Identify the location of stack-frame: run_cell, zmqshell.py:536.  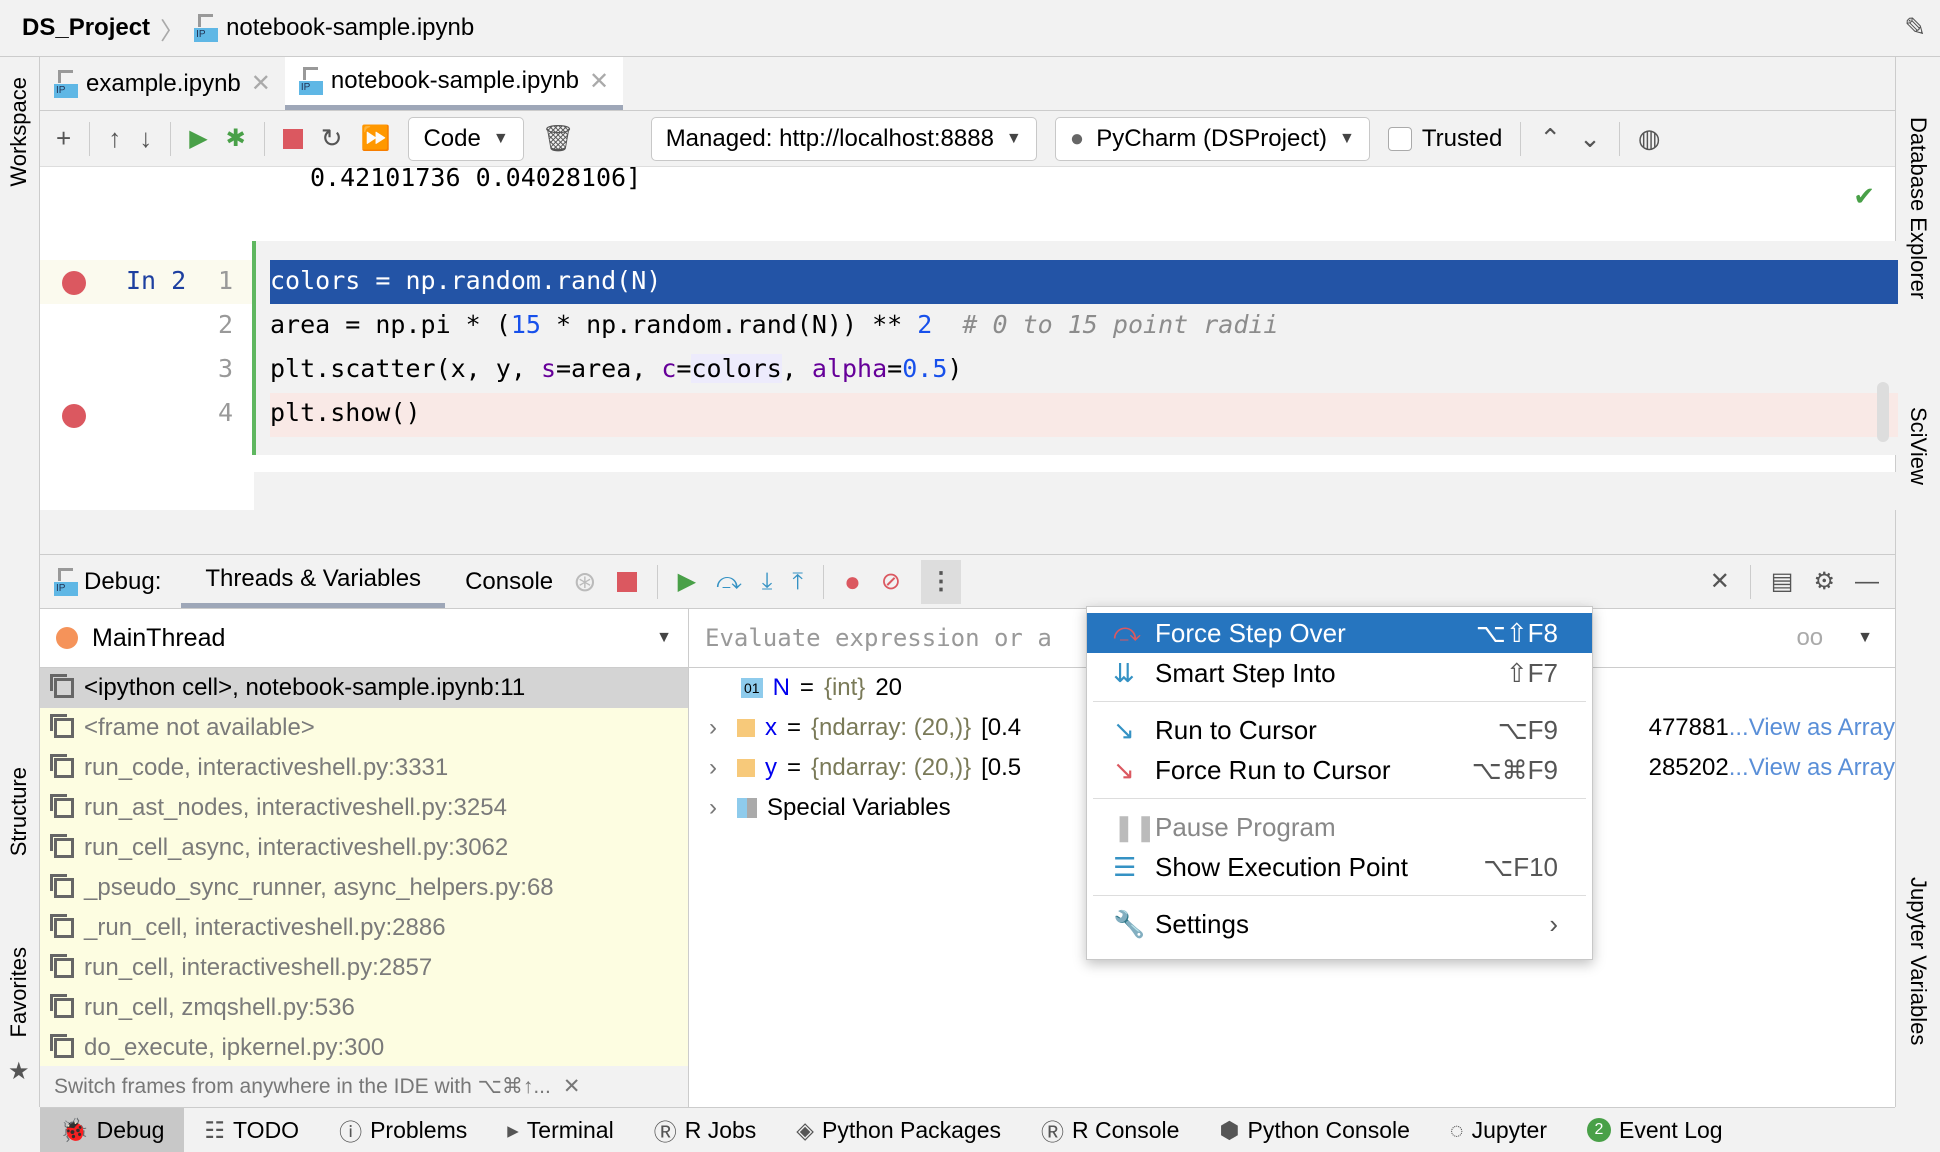
(364, 1008).